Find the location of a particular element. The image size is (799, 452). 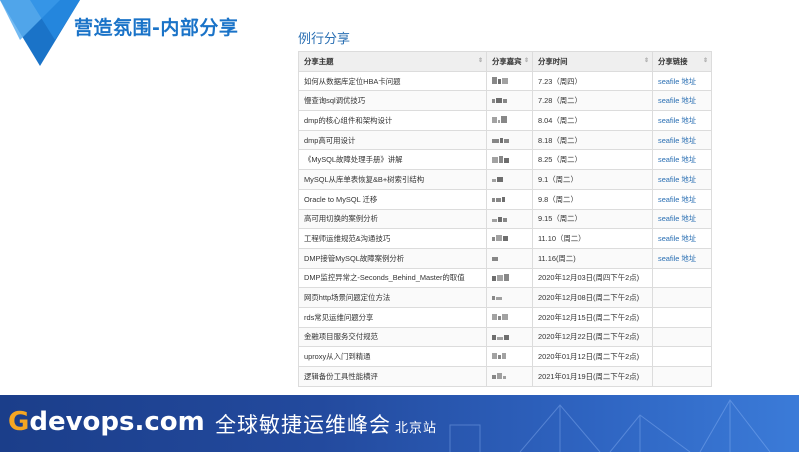

table-row: MySQL从库单表恢复&B+树索引结构 9.1（周二） seafile 地址 is located at coordinates (505, 179).